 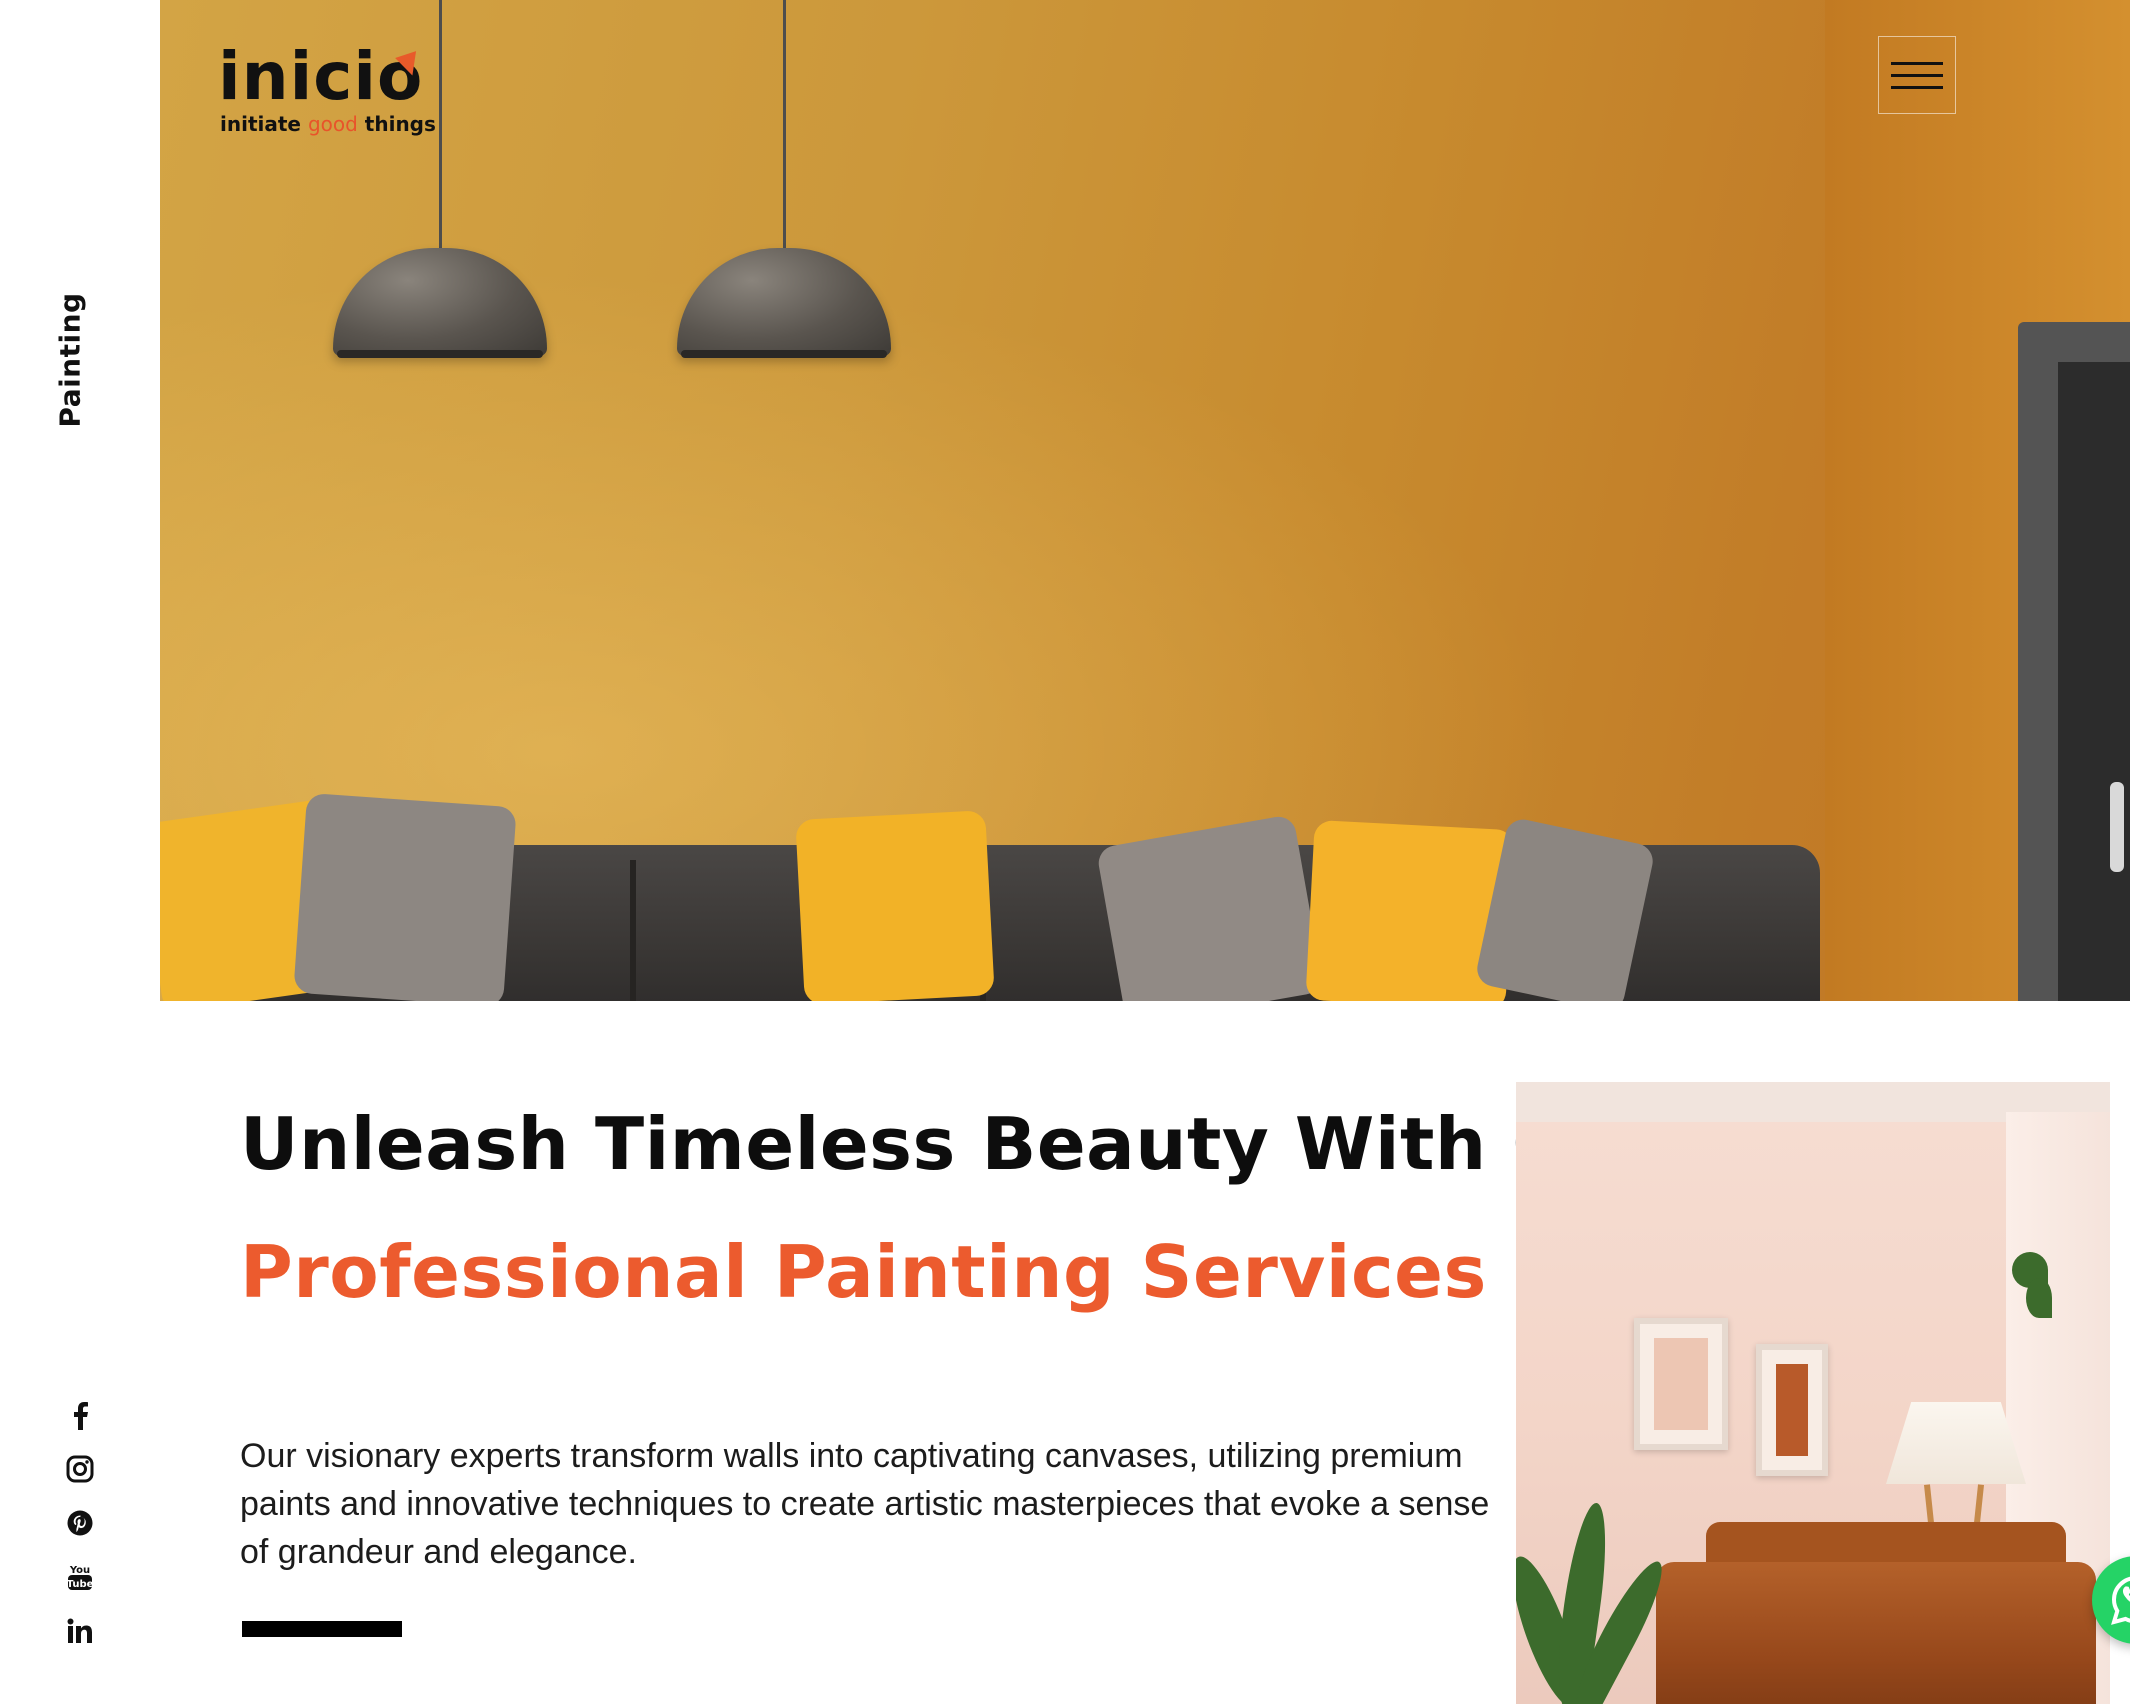 What do you see at coordinates (2039, 1298) in the screenshot?
I see `hanging-plant` at bounding box center [2039, 1298].